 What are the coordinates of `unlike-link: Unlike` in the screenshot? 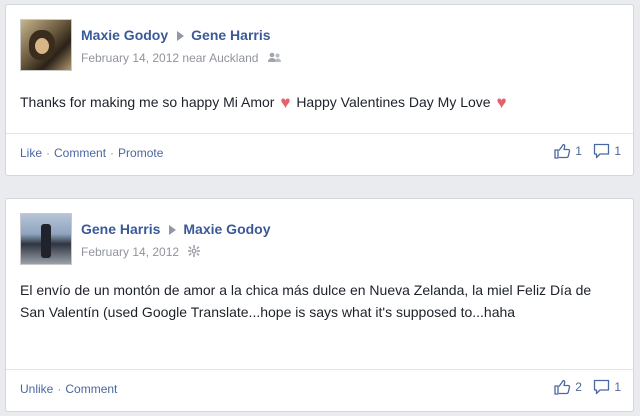 It's located at (36, 389).